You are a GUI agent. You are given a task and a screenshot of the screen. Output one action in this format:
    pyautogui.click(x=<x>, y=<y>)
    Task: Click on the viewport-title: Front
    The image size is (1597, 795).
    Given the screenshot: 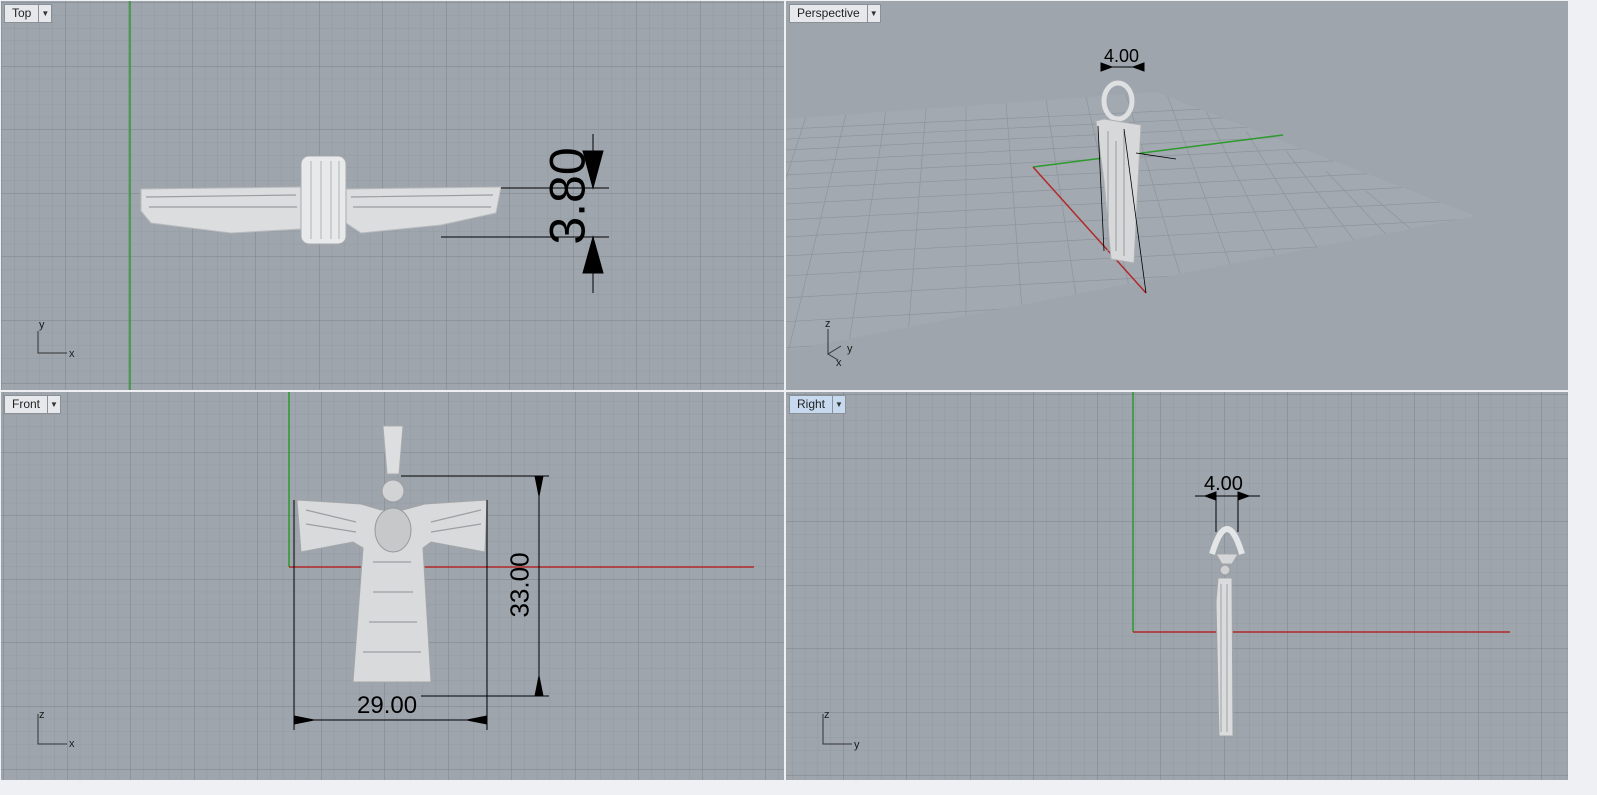 What is the action you would take?
    pyautogui.click(x=26, y=404)
    